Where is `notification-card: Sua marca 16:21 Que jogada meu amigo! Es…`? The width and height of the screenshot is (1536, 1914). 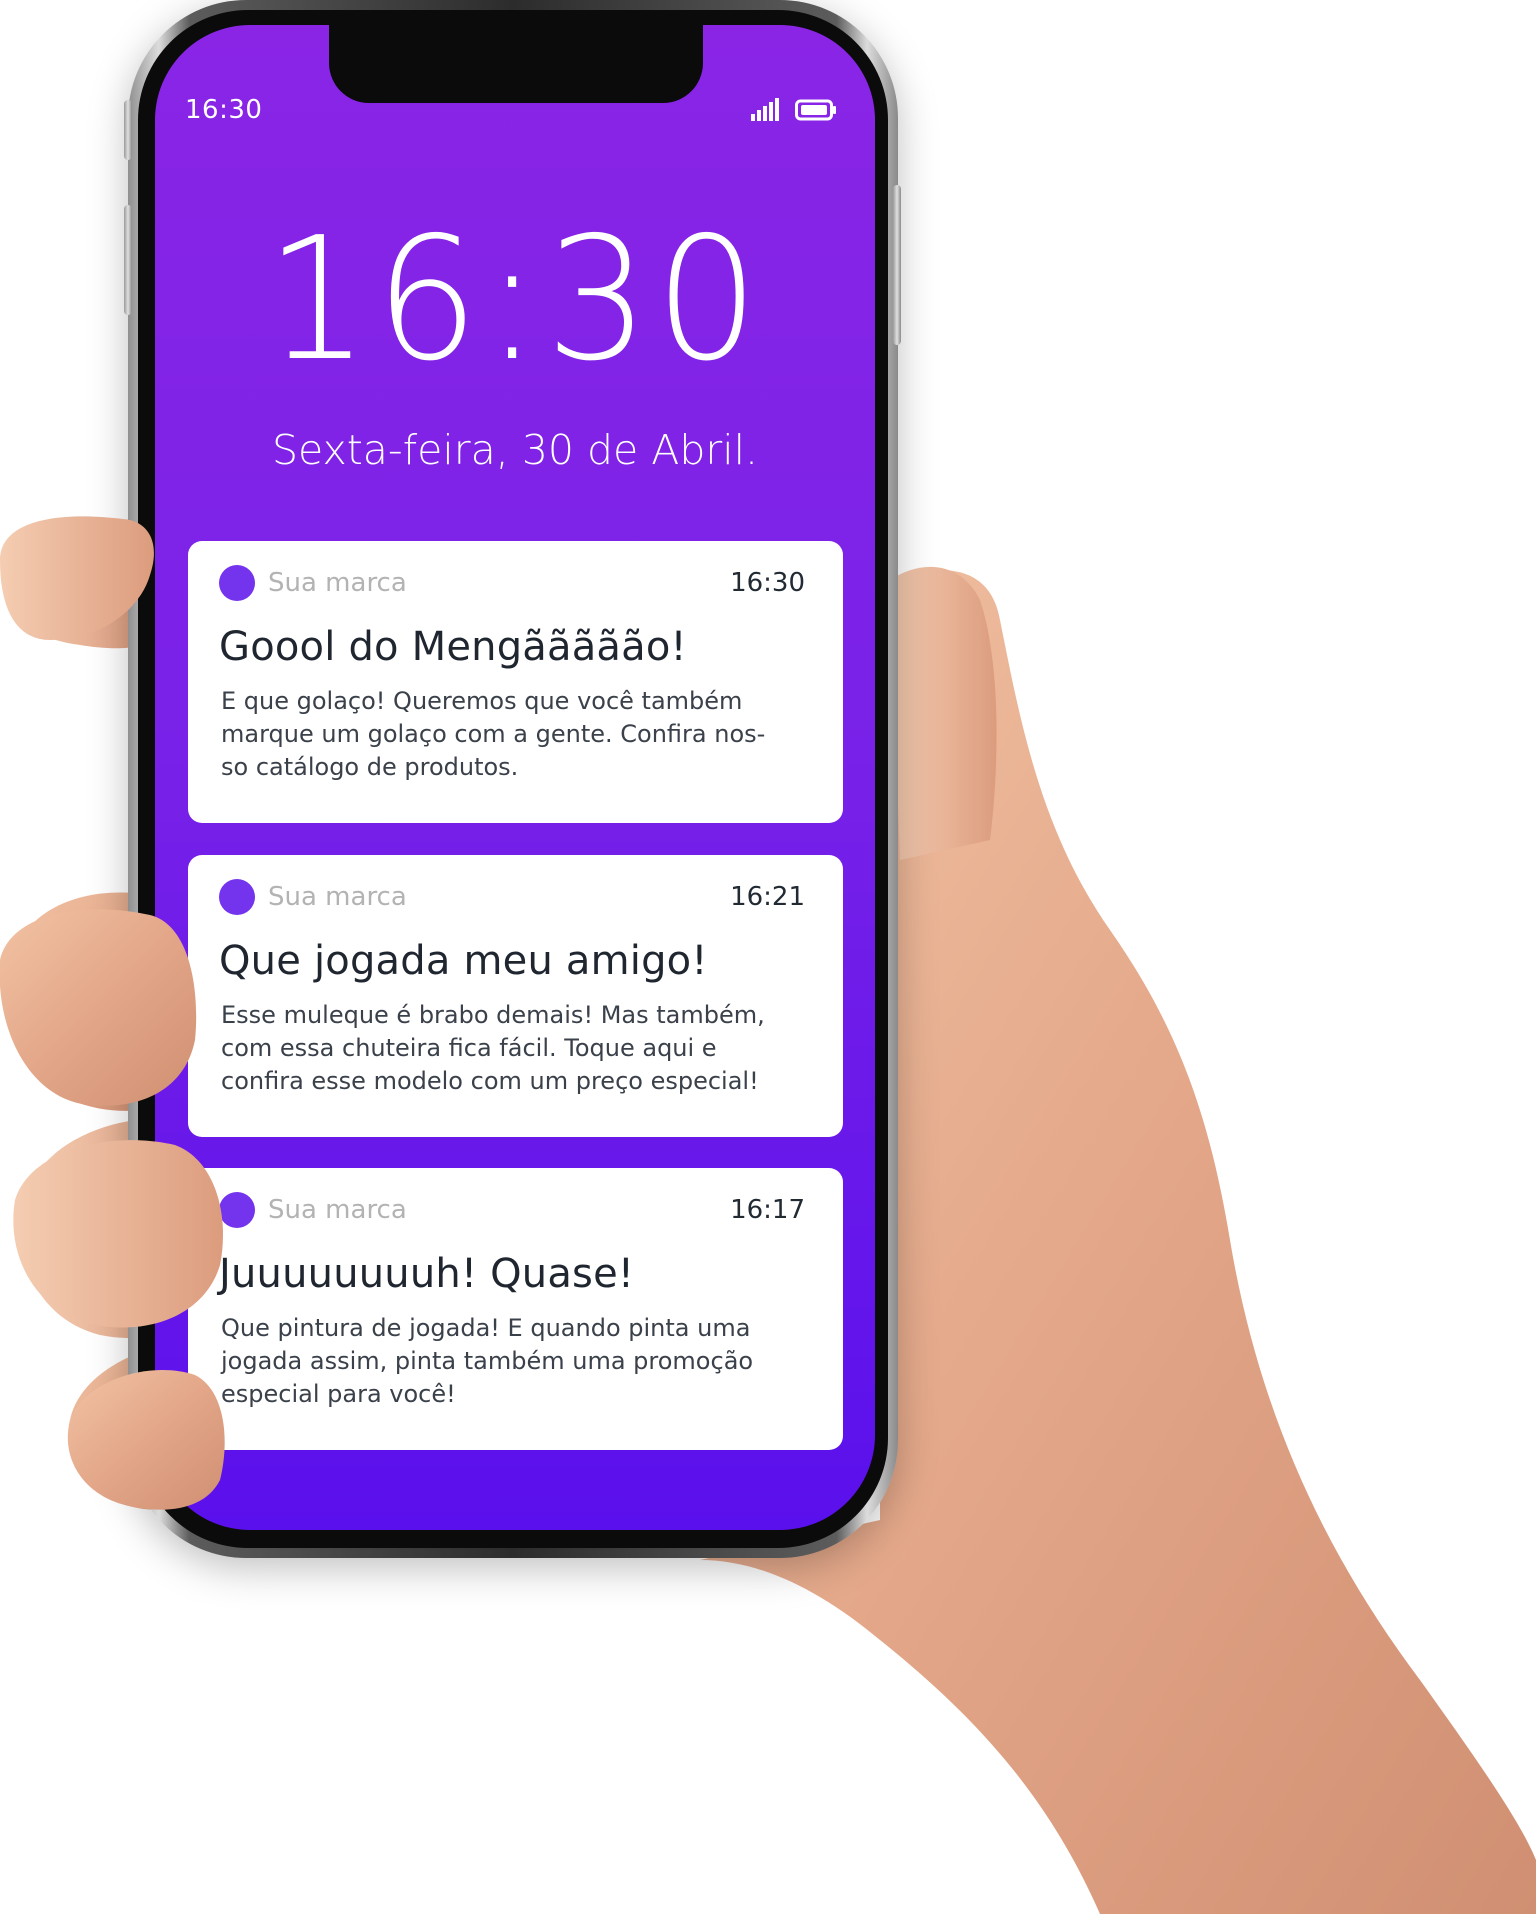 notification-card: Sua marca 16:21 Que jogada meu amigo! Es… is located at coordinates (515, 996).